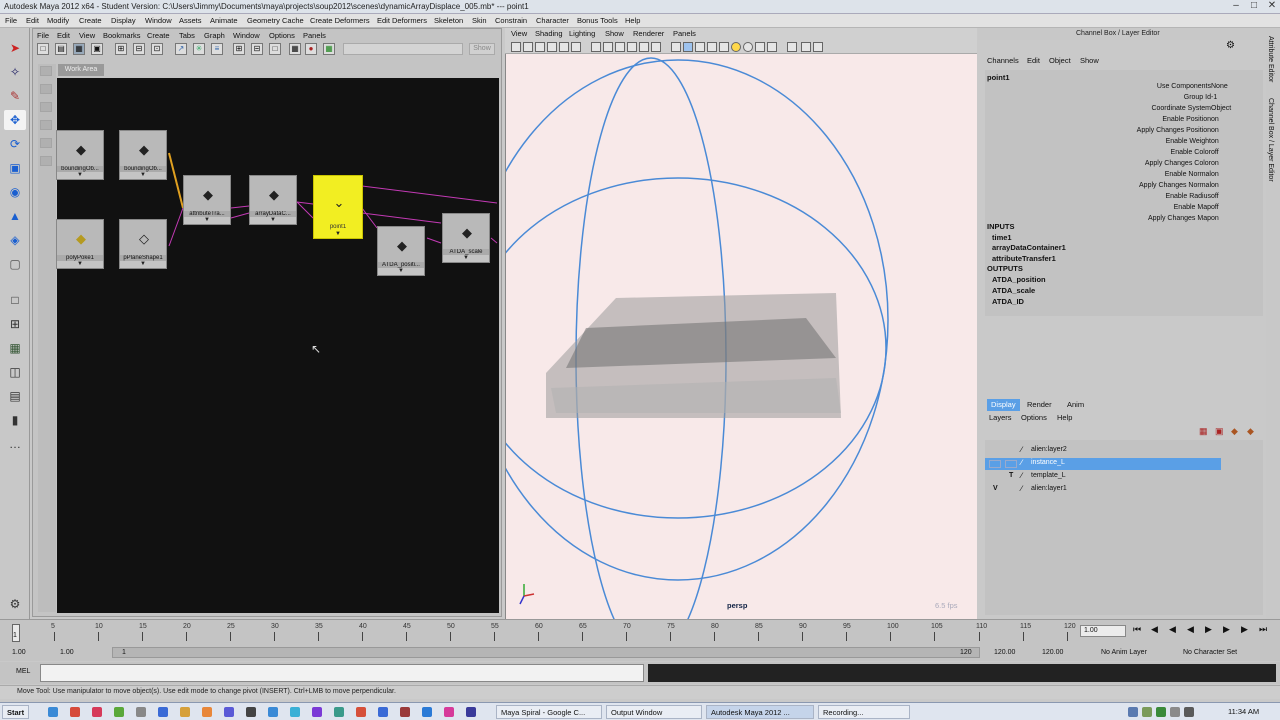 Image resolution: width=1280 pixels, height=720 pixels. What do you see at coordinates (402, 20) in the screenshot?
I see `menu-edit-deformers: Edit Deformers` at bounding box center [402, 20].